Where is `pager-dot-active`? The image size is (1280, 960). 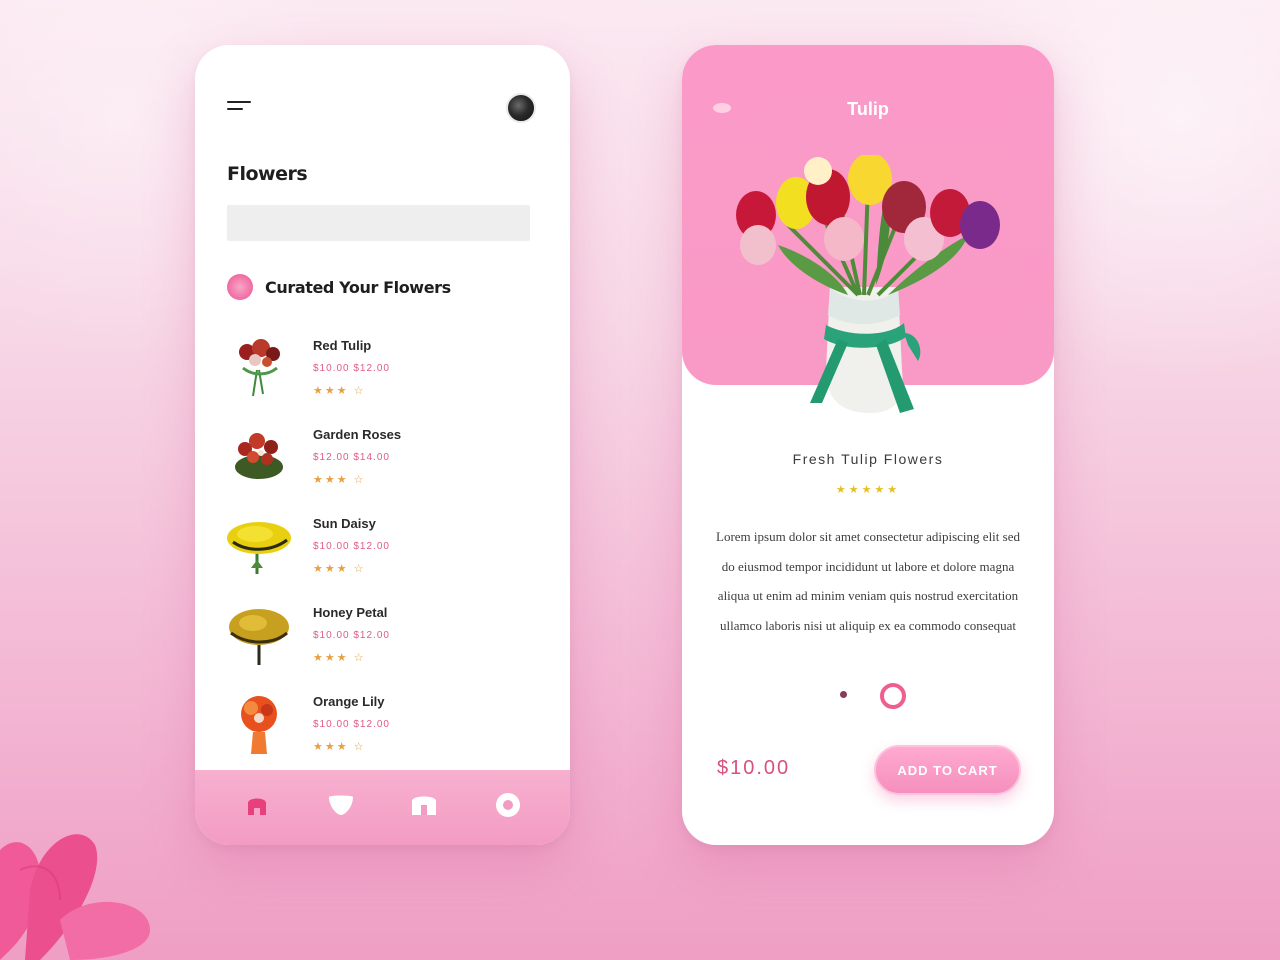 pager-dot-active is located at coordinates (893, 696).